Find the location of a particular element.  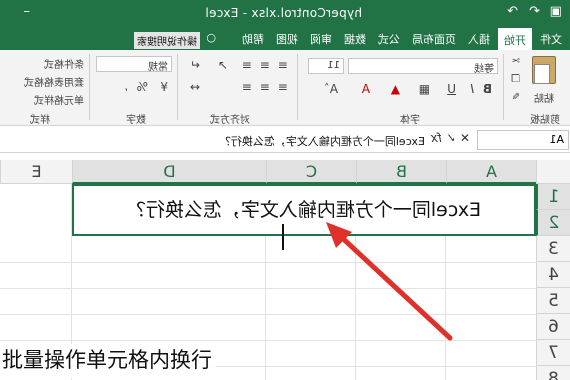

caption-text: 批量操作单元格内换行 is located at coordinates (108, 361).